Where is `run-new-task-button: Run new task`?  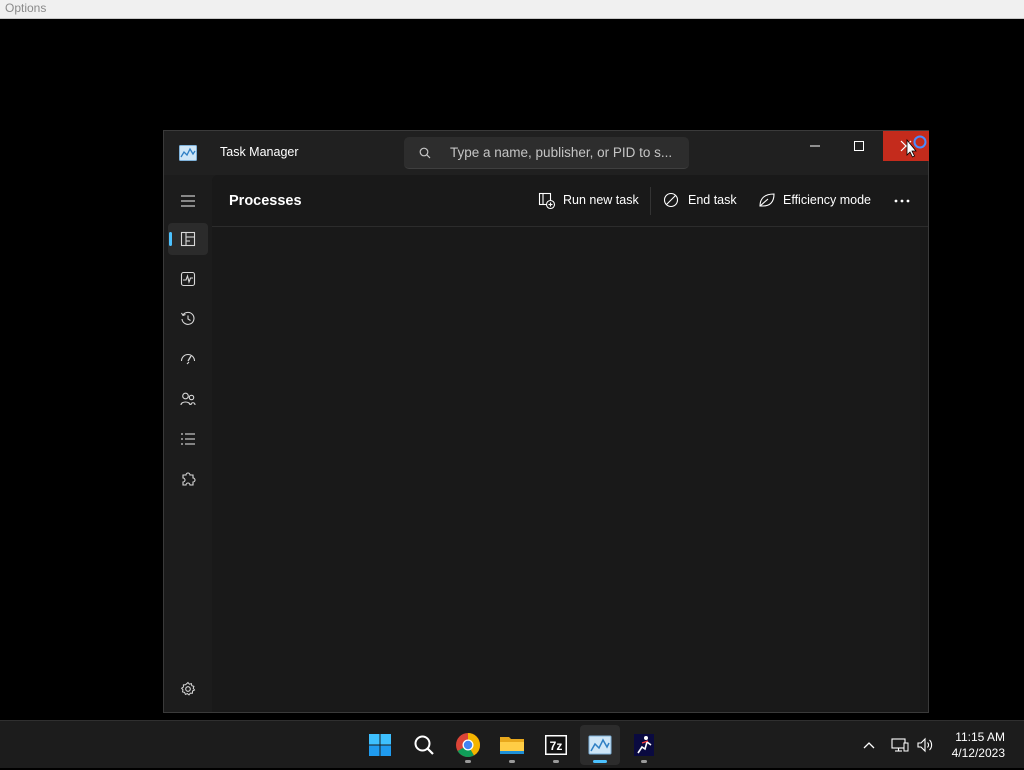
run-new-task-button: Run new task is located at coordinates (588, 201).